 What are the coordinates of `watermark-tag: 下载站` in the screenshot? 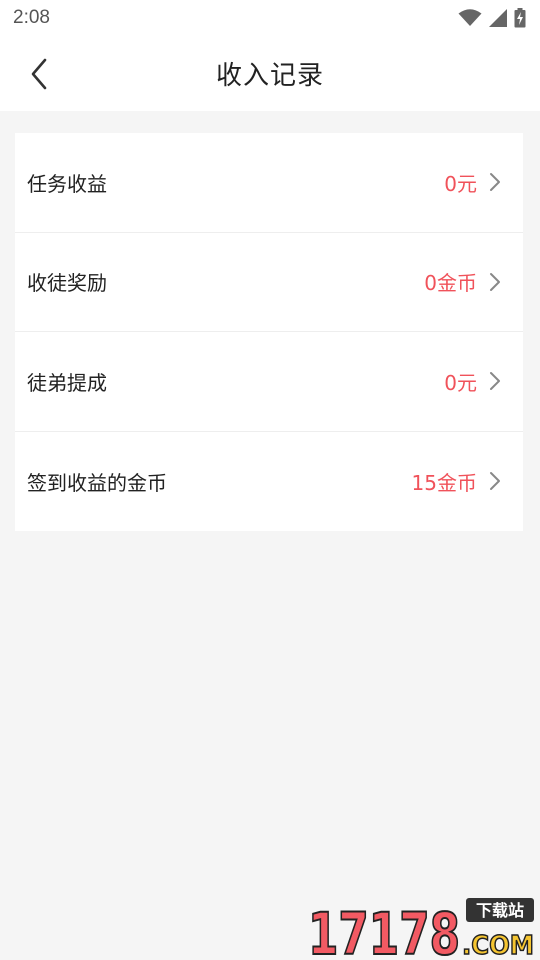 It's located at (500, 910).